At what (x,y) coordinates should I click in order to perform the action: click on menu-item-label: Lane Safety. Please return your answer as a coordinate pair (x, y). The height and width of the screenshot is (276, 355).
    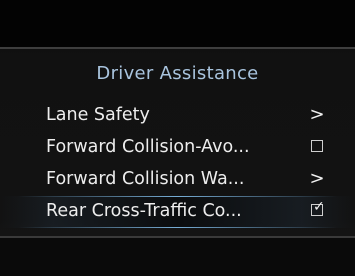
    Looking at the image, I should click on (98, 115).